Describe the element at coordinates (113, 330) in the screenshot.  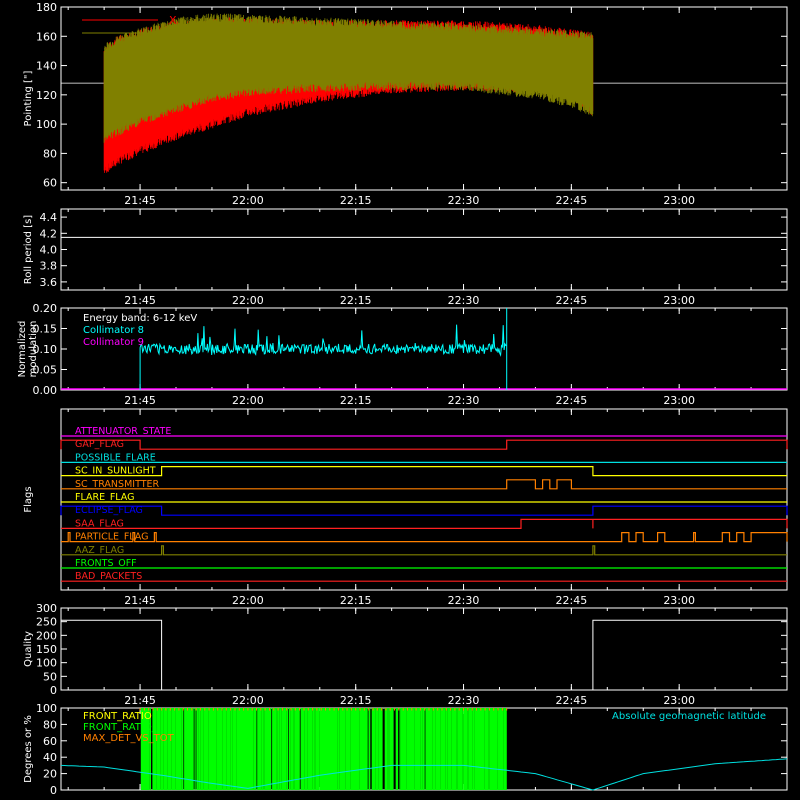
I see `modulation-legend-1: Collimator 8` at that location.